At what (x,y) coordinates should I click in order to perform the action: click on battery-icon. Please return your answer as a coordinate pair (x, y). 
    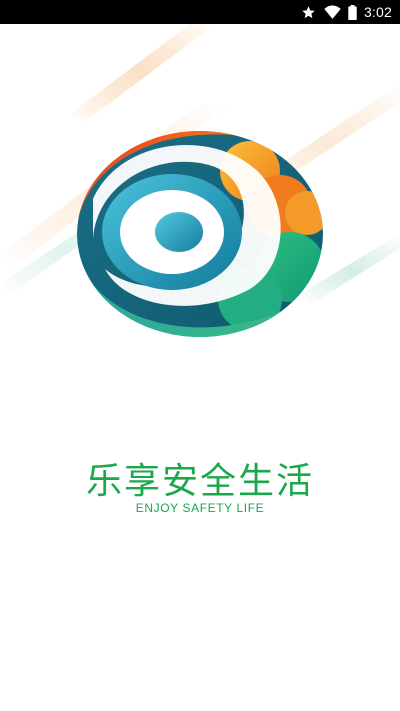
    Looking at the image, I should click on (353, 12).